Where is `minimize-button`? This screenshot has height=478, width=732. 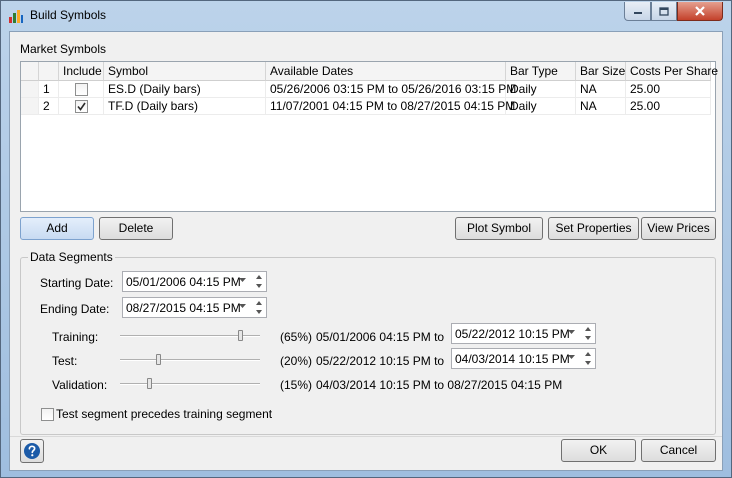
minimize-button is located at coordinates (637, 11).